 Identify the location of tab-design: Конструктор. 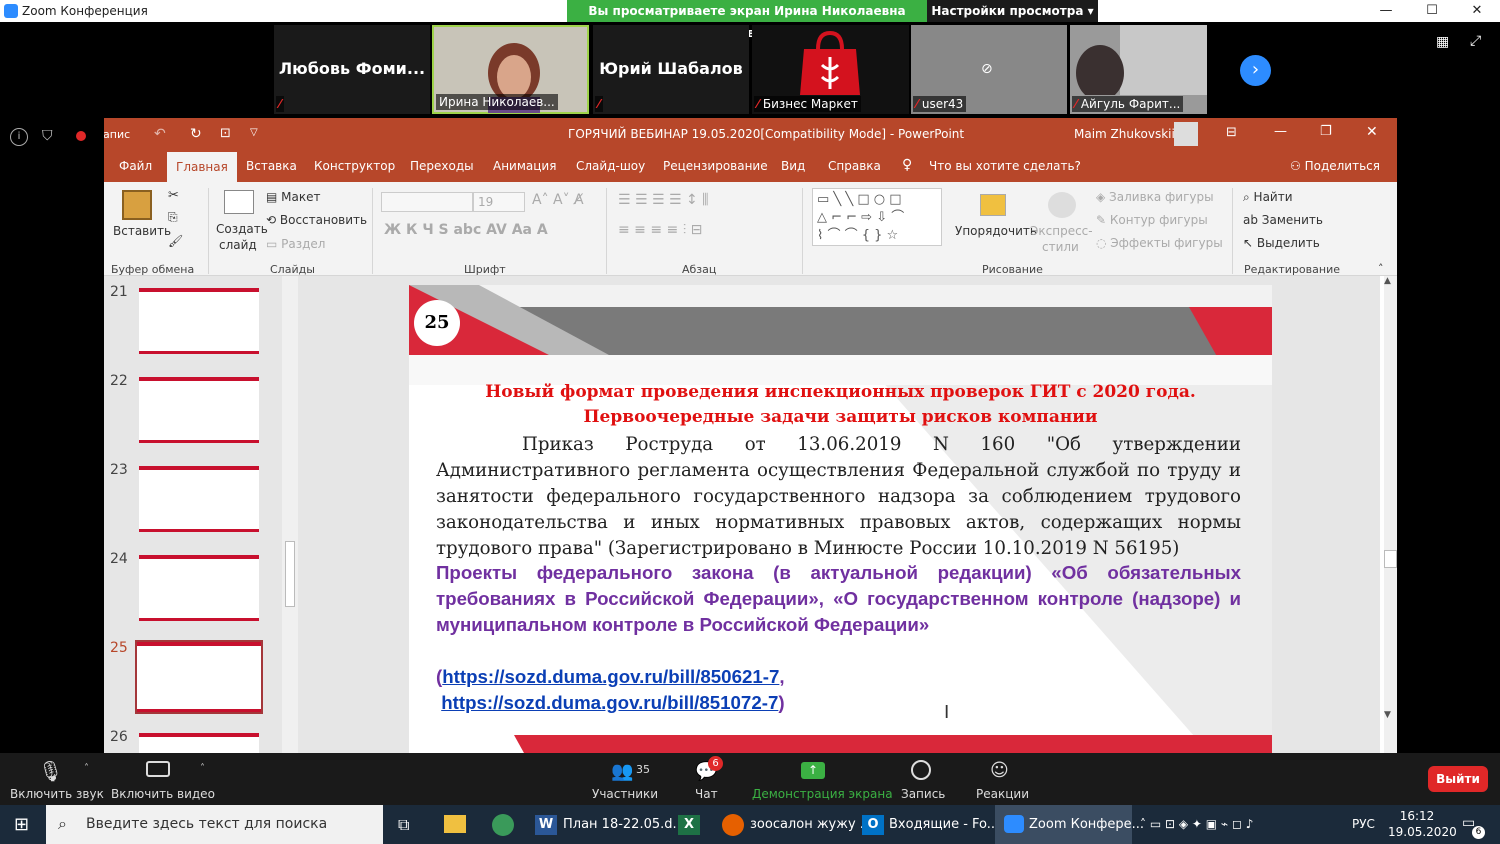
(354, 166).